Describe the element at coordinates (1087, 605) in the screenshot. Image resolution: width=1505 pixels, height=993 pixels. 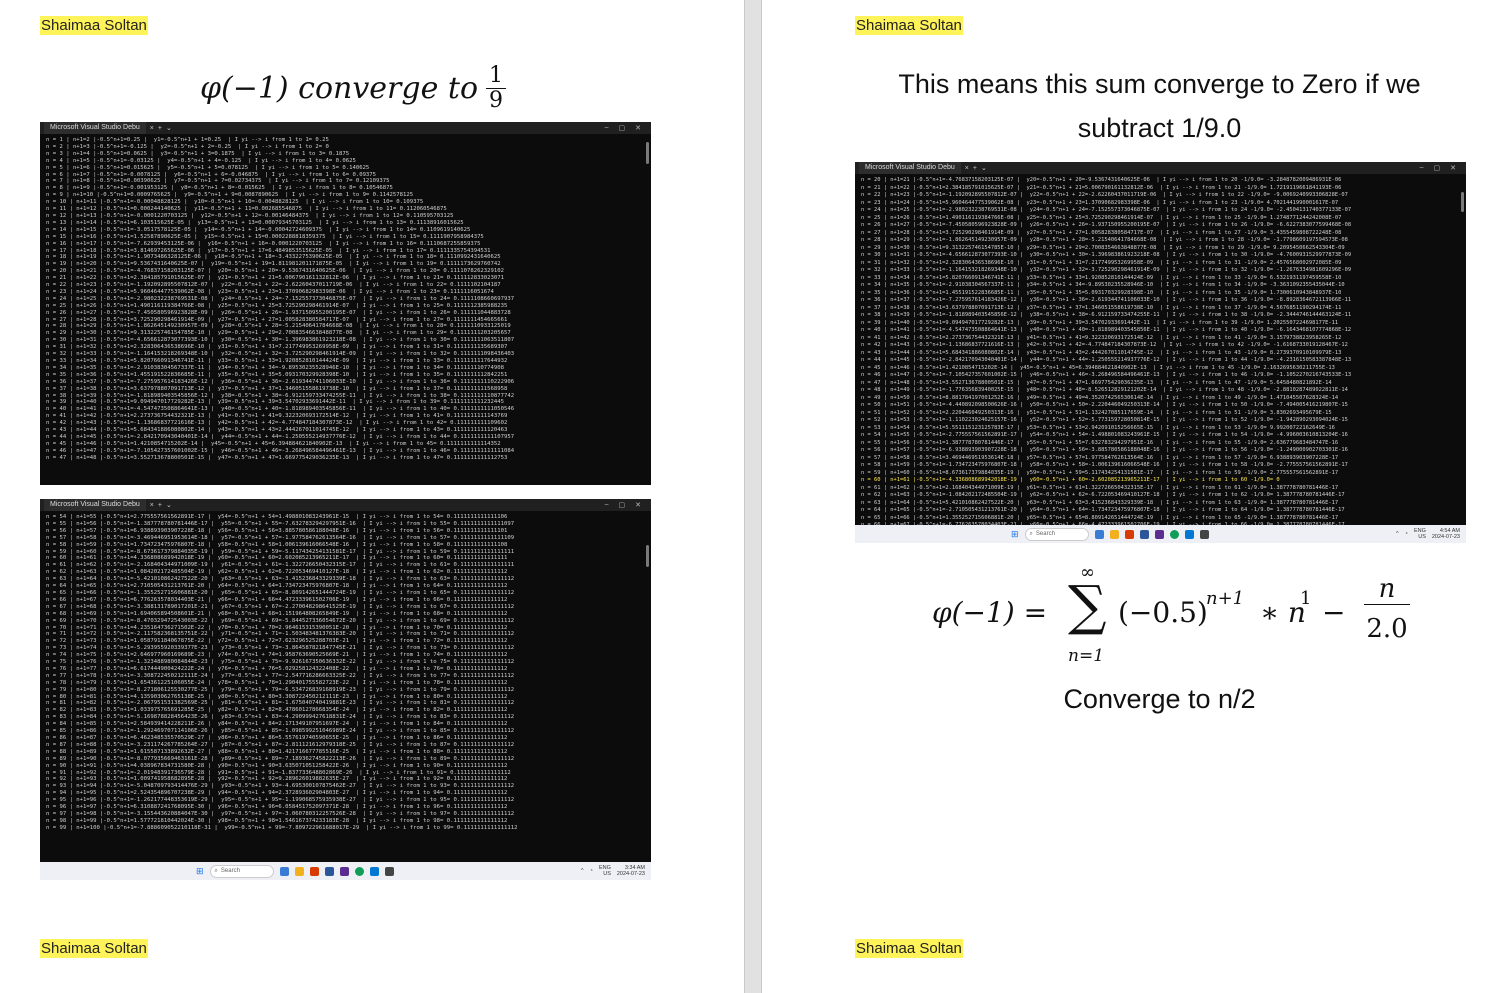
I see `sum-symbol: ∑` at that location.